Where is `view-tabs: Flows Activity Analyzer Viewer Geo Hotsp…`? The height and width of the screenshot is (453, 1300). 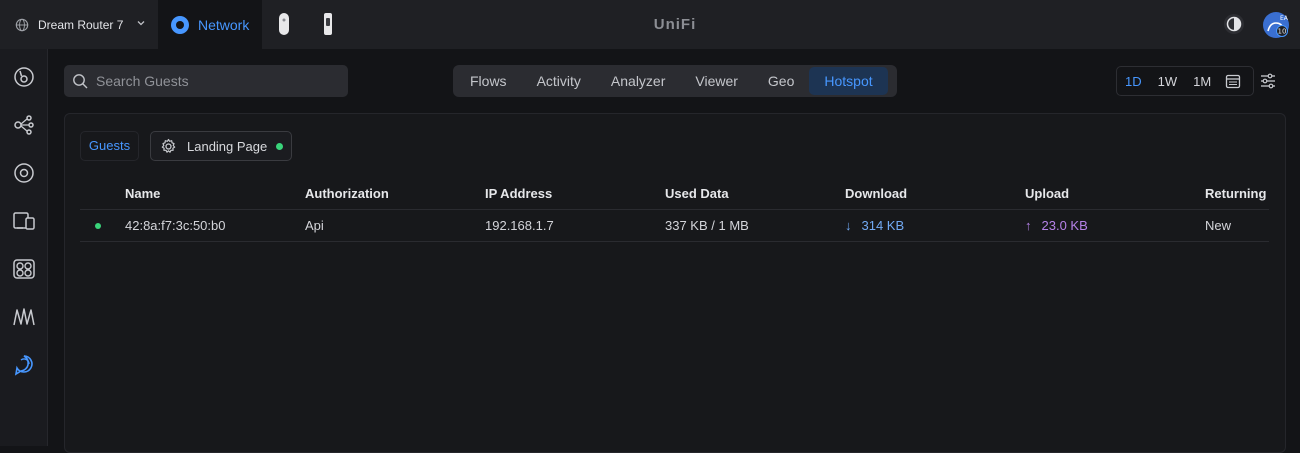
view-tabs: Flows Activity Analyzer Viewer Geo Hotsp… is located at coordinates (675, 81).